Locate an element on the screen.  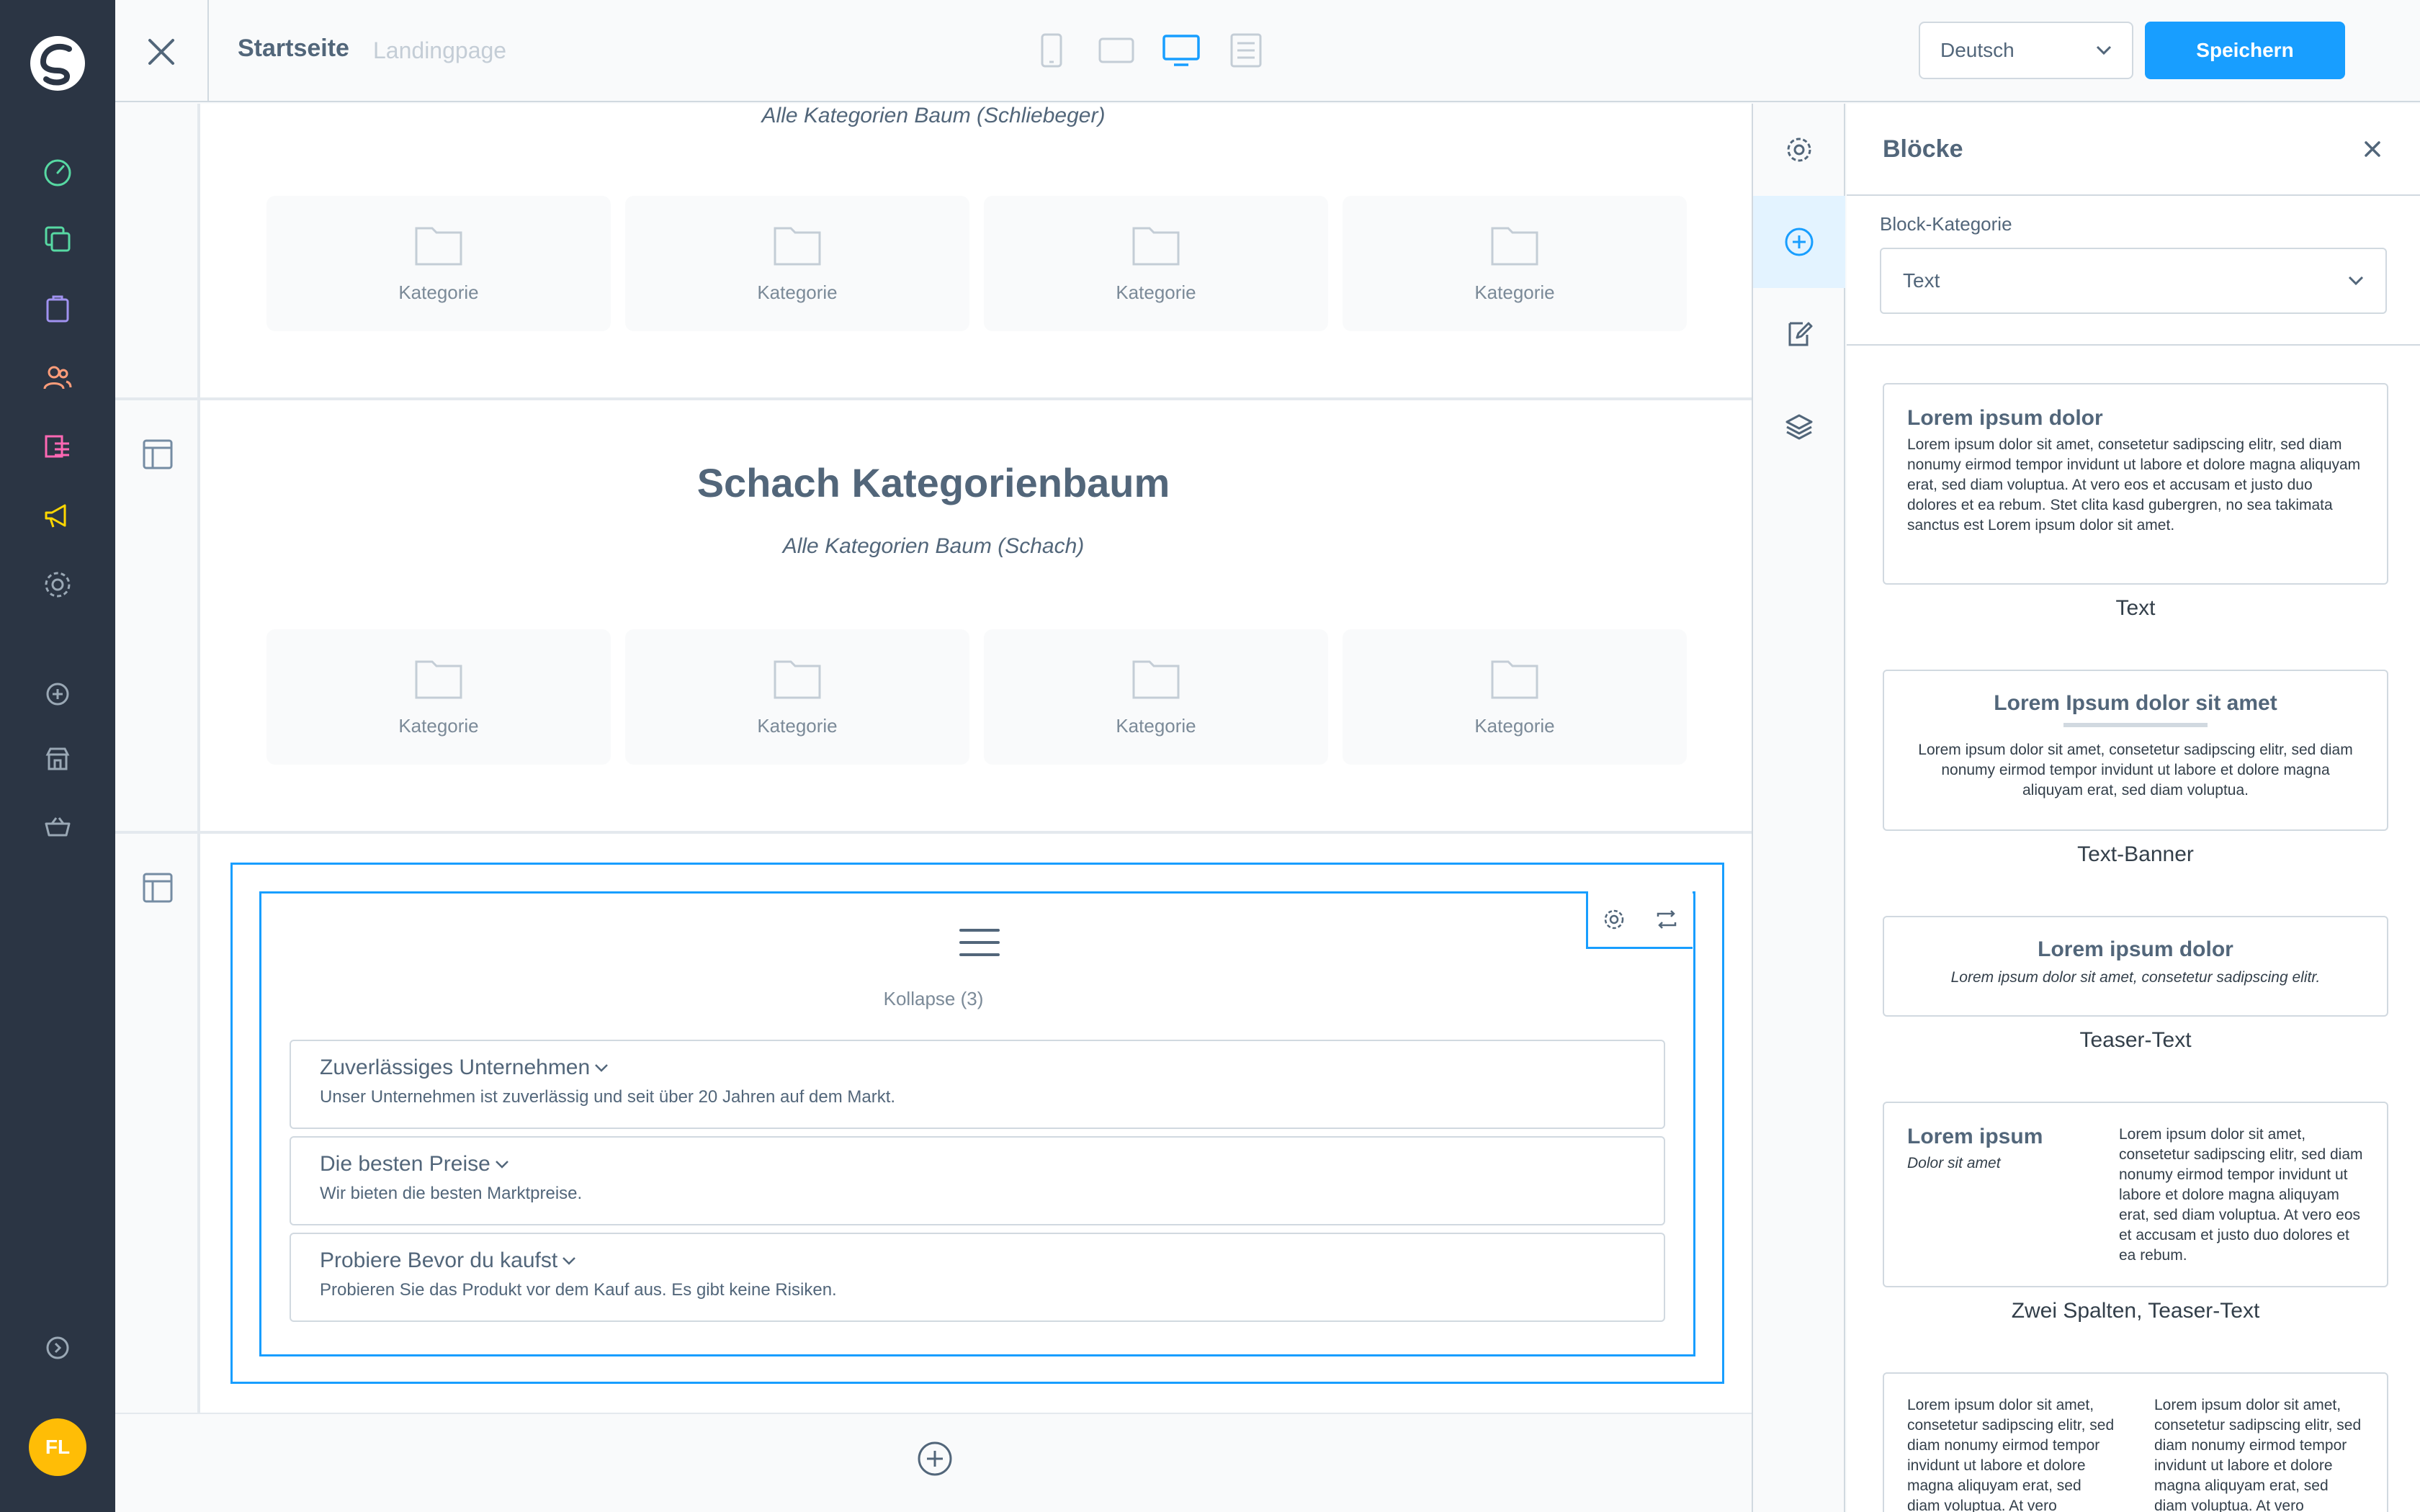
collapse-block-label: Kollapse (3) is located at coordinates (933, 998).